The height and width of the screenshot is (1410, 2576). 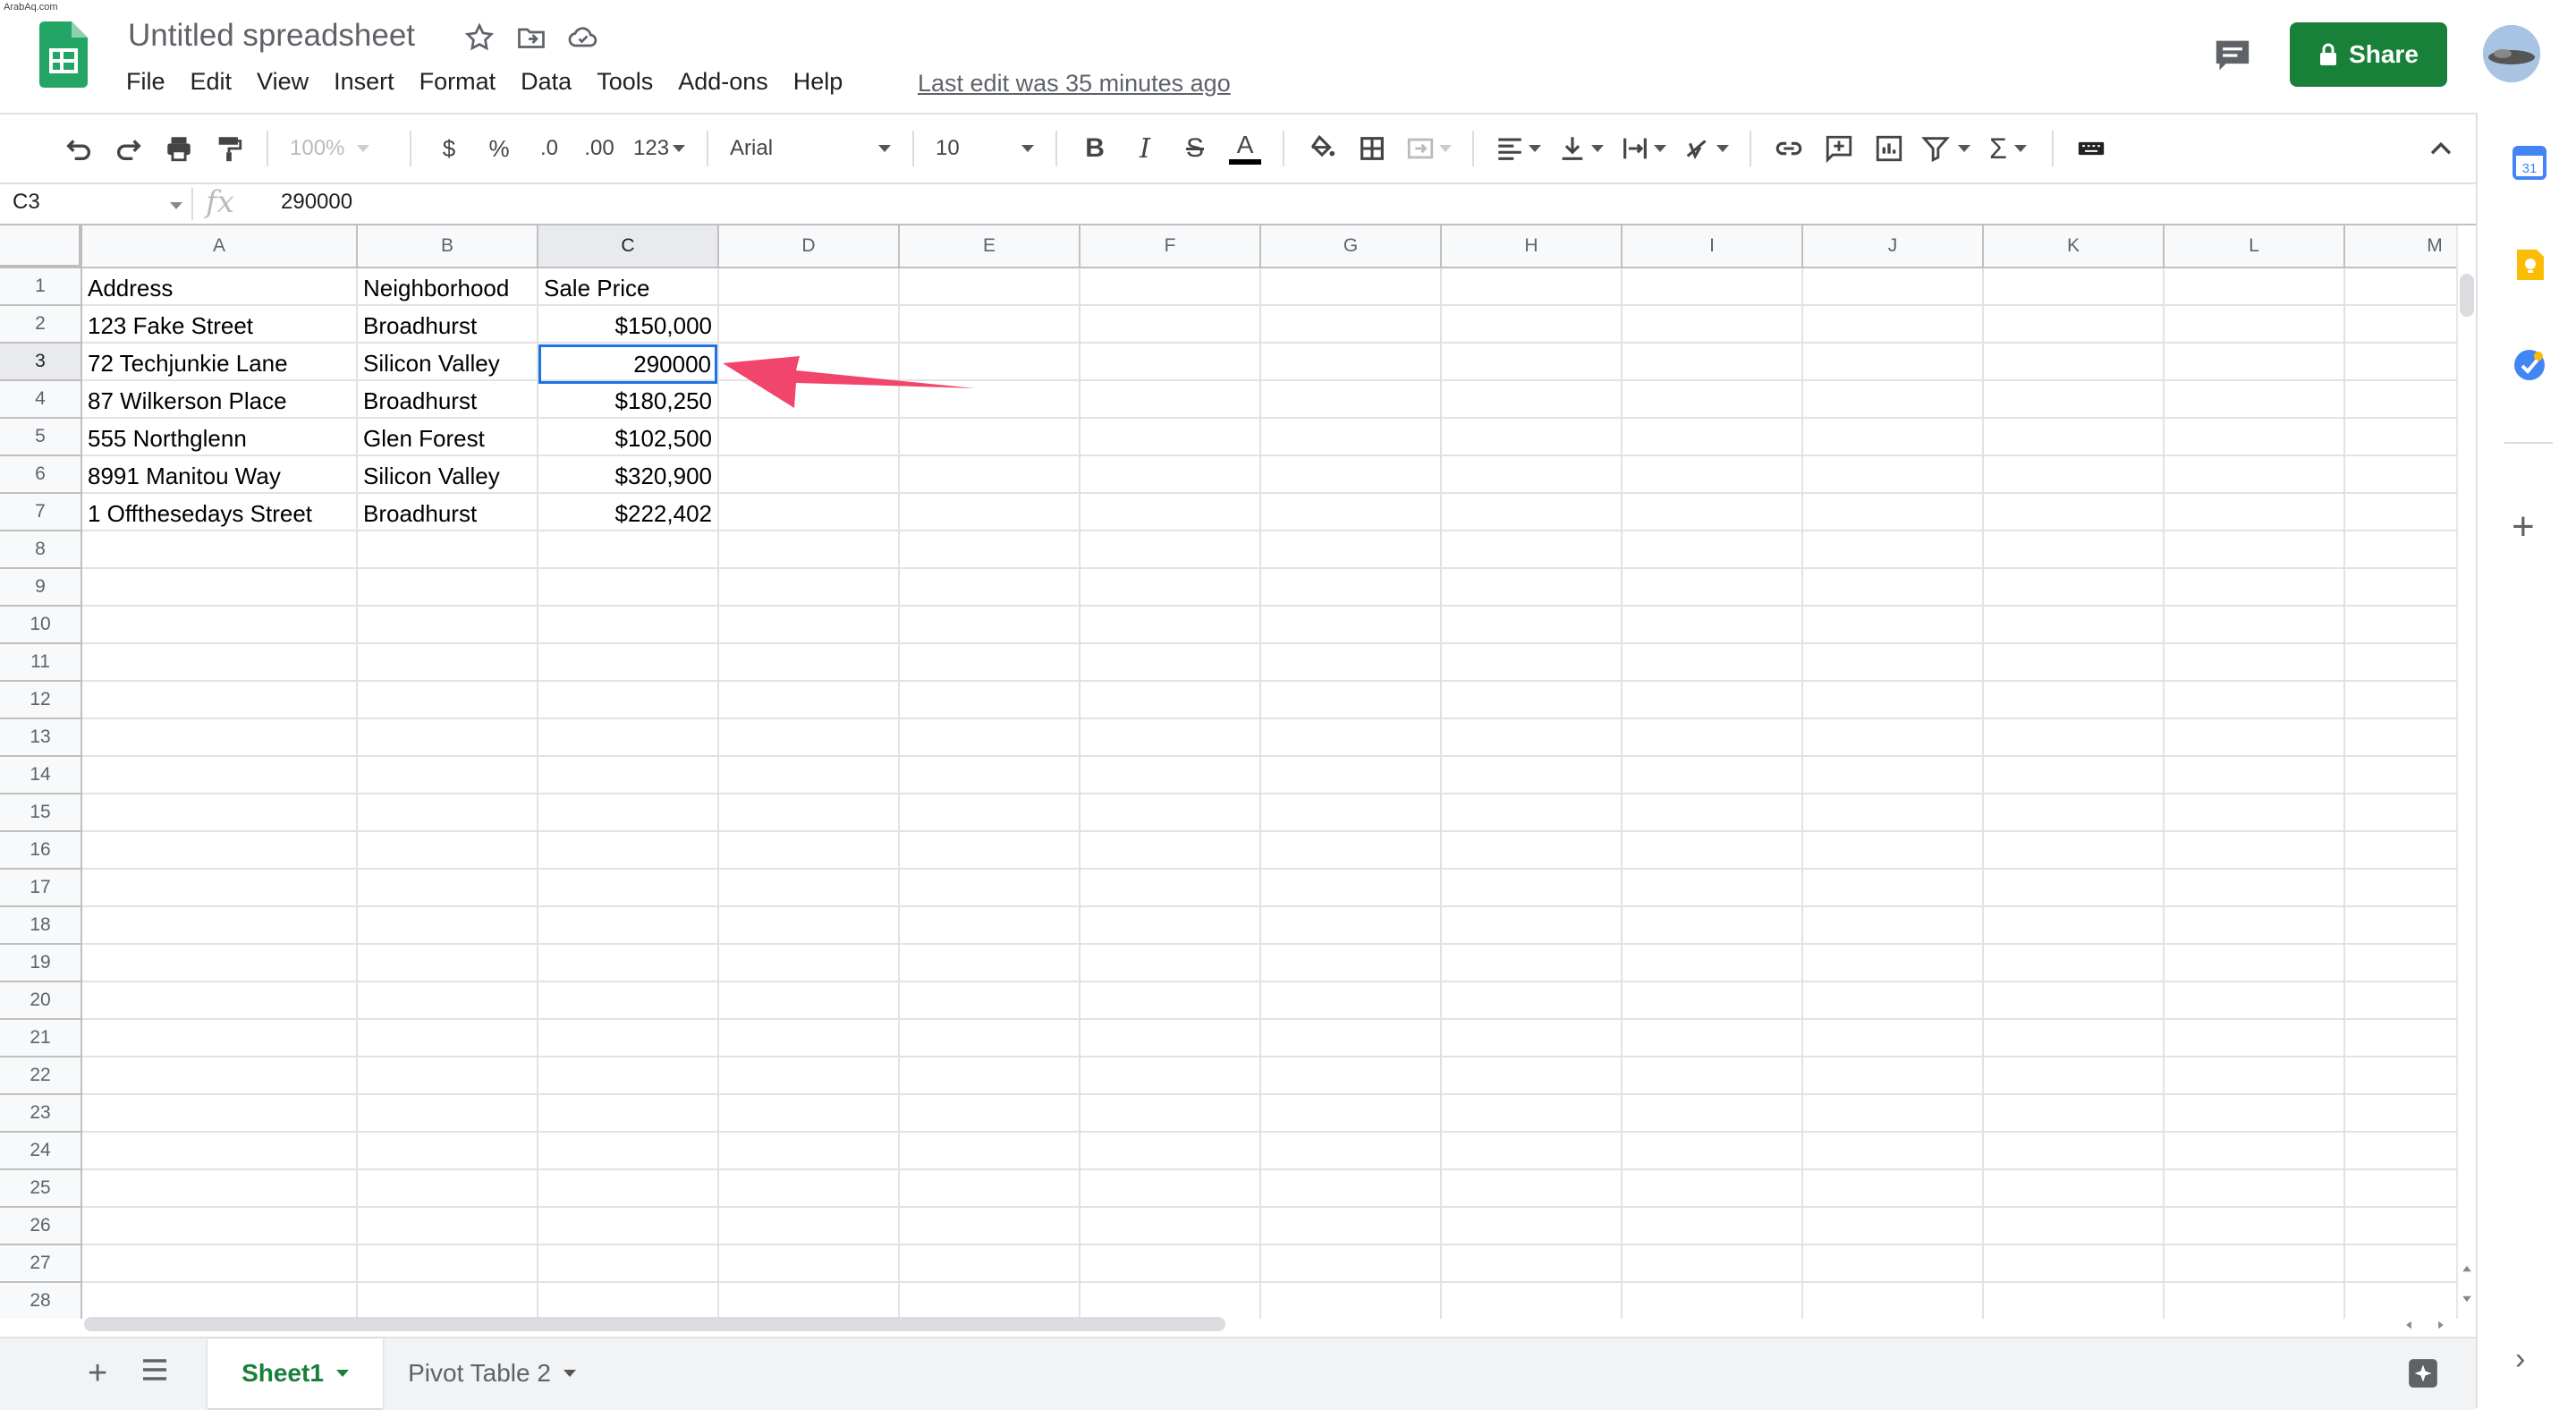 What do you see at coordinates (342, 1373) in the screenshot?
I see `tab-sheet1-caret` at bounding box center [342, 1373].